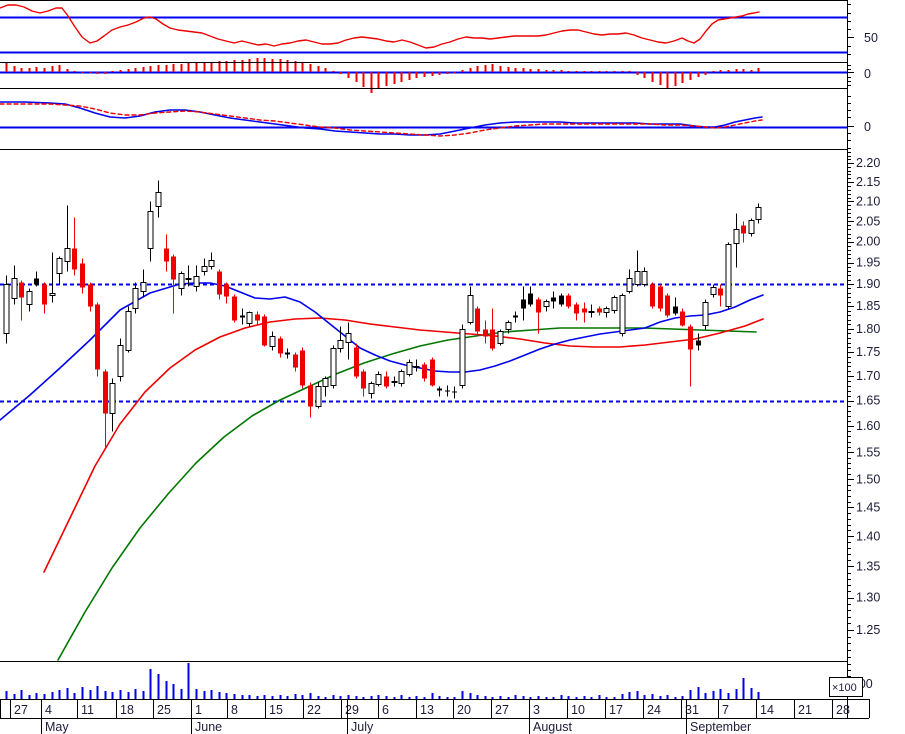 The width and height of the screenshot is (905, 734). What do you see at coordinates (871, 38) in the screenshot?
I see `rsi-scale-label: 50` at bounding box center [871, 38].